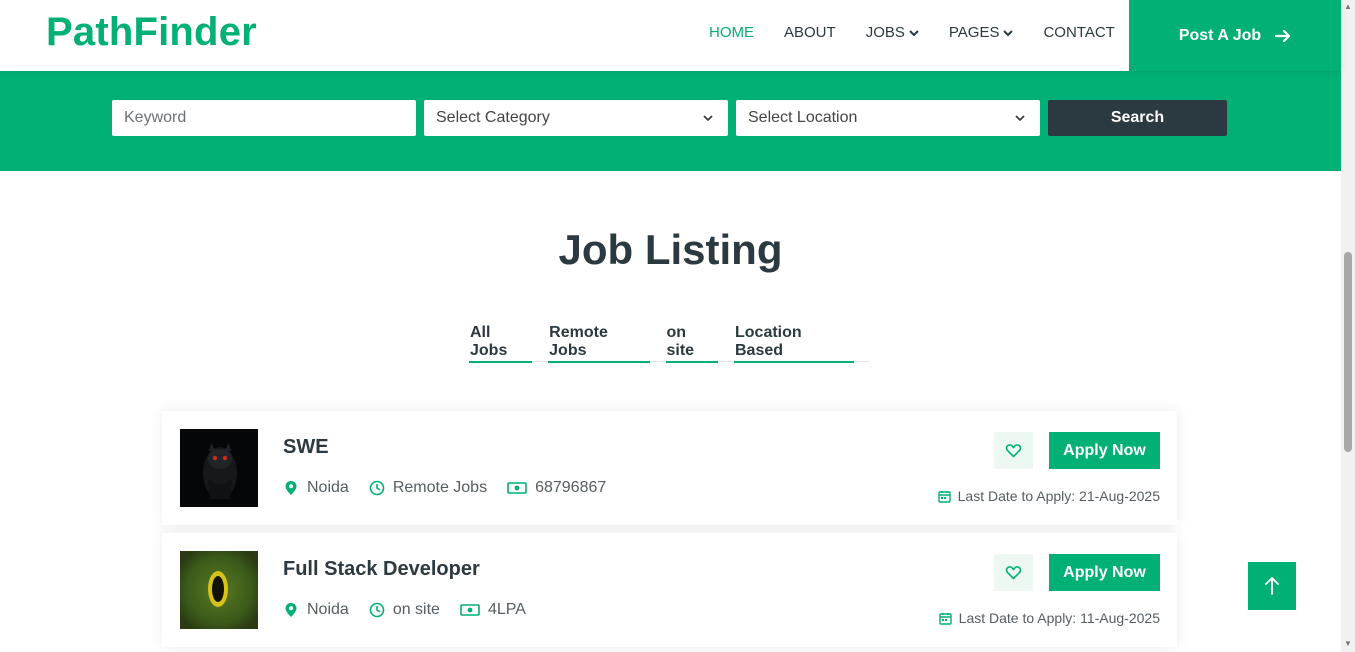 The height and width of the screenshot is (652, 1355). I want to click on nav-jobs: JOBS, so click(892, 32).